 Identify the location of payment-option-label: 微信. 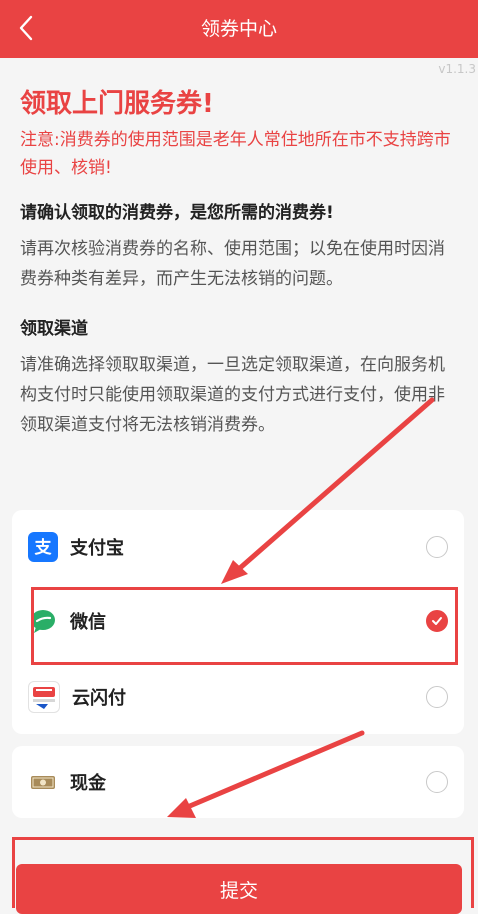
(88, 622).